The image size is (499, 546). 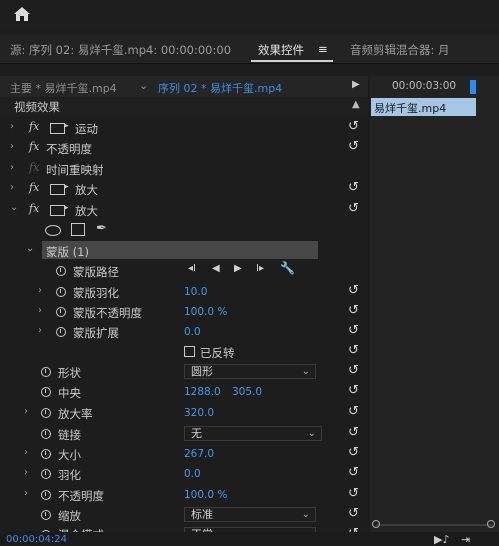 I want to click on current-timecode: 00:00:04:24, so click(x=36, y=539).